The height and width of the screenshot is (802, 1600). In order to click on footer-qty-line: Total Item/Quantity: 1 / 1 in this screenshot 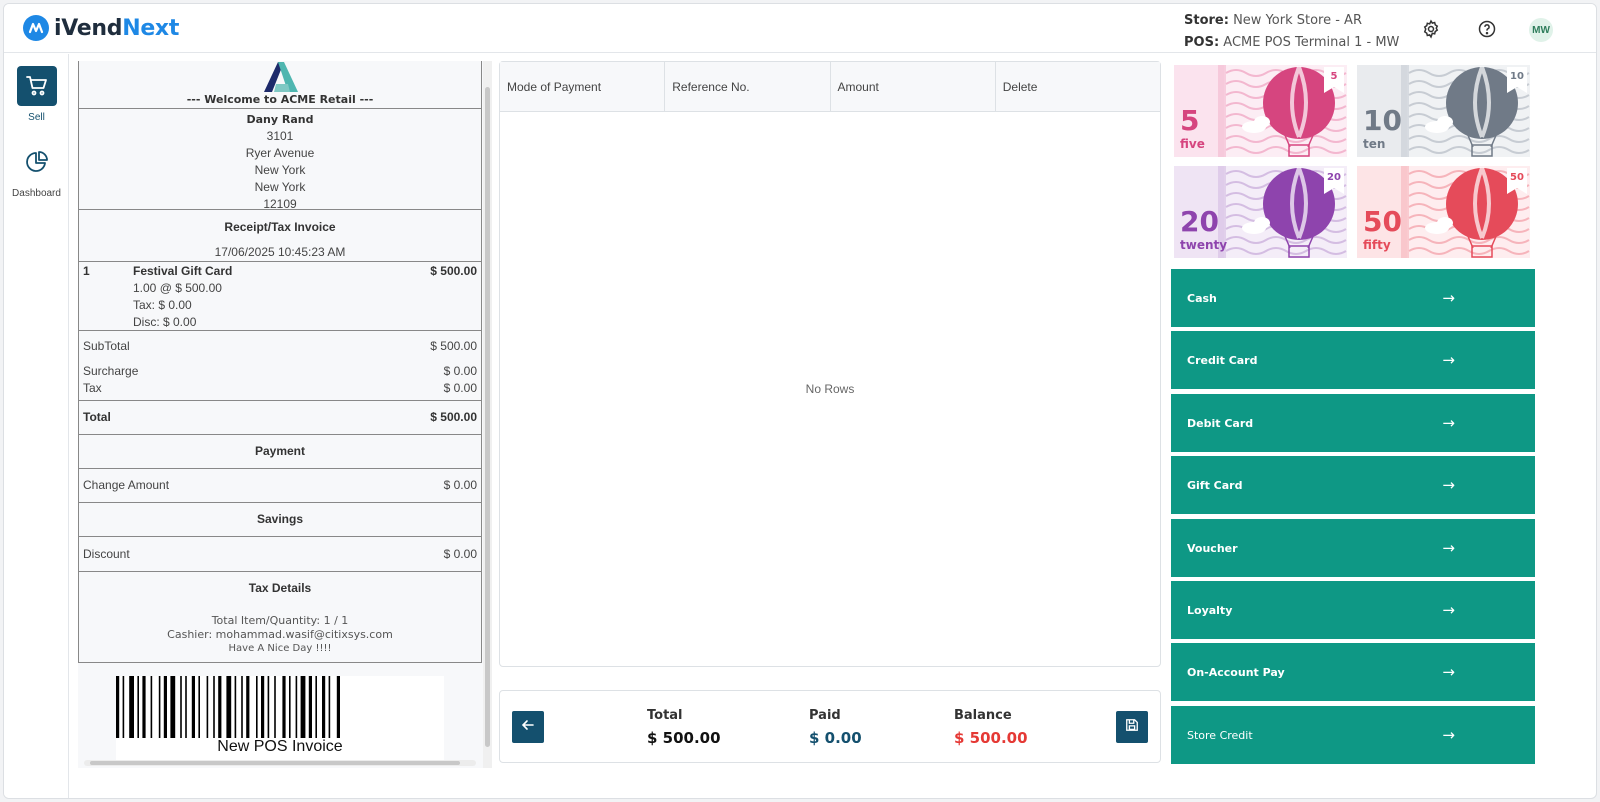, I will do `click(280, 620)`.